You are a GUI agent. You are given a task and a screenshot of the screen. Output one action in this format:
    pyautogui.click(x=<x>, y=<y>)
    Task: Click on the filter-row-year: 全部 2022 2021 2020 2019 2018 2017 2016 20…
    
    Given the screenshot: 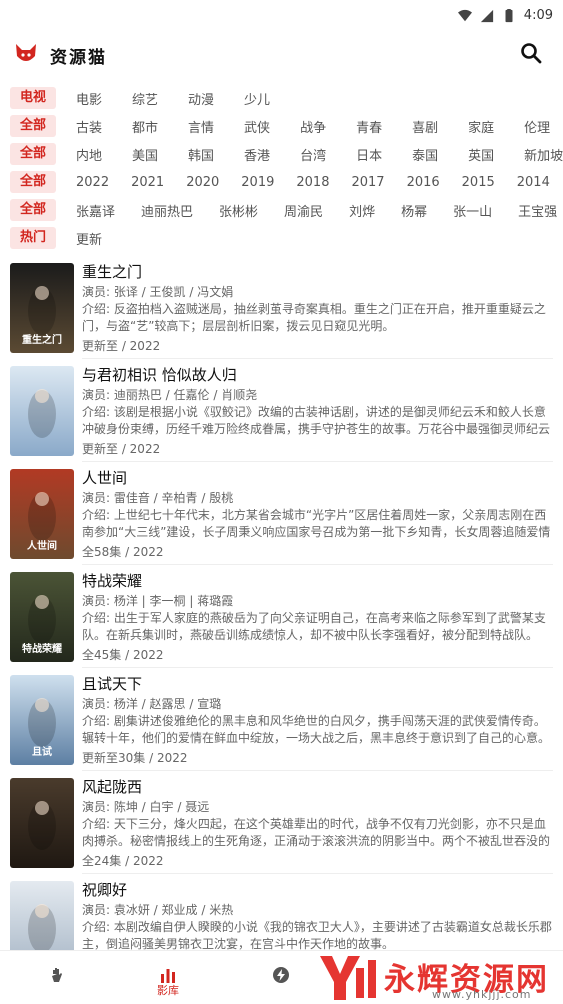 What is the action you would take?
    pyautogui.click(x=286, y=182)
    